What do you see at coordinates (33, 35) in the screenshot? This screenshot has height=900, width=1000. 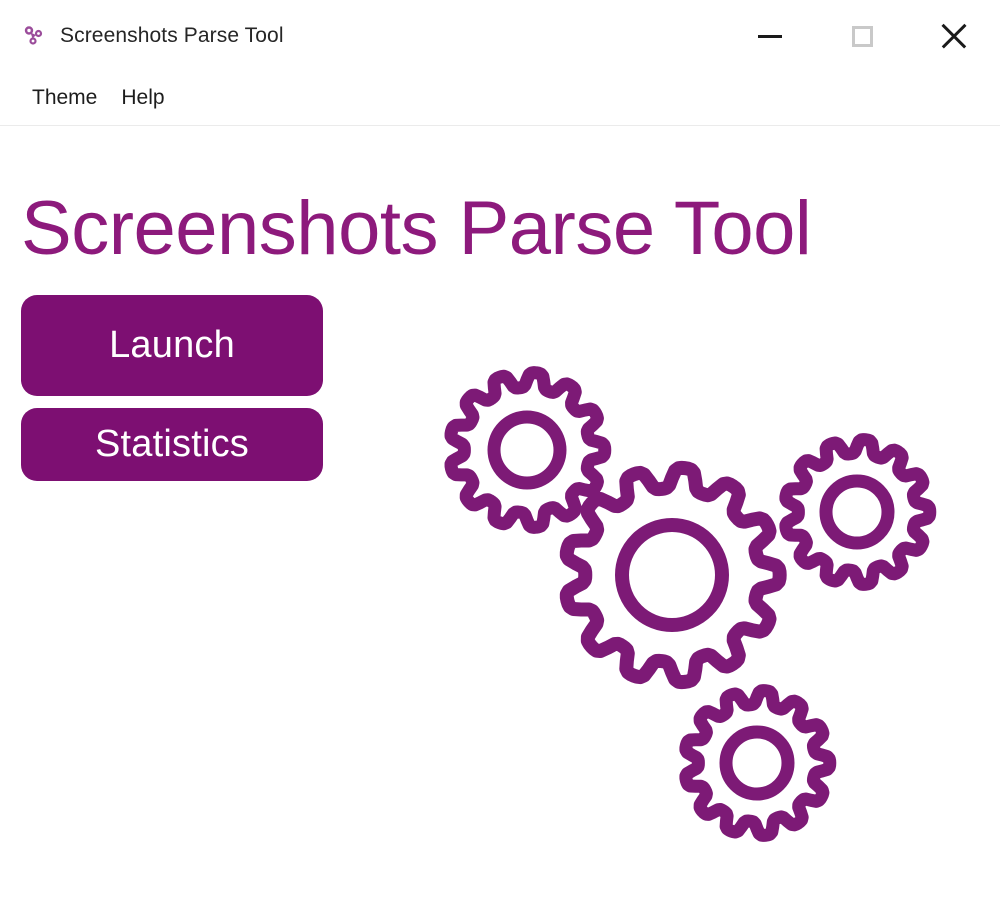 I see `app-gears-icon` at bounding box center [33, 35].